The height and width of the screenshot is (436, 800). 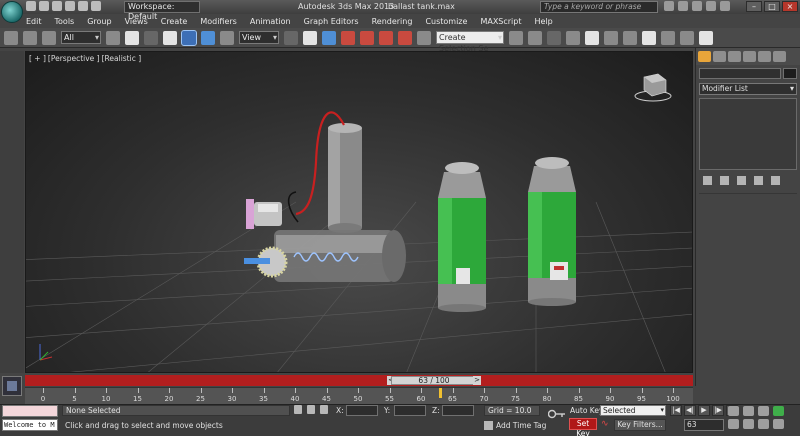 What do you see at coordinates (763, 411) in the screenshot?
I see `zoom-extents-icon` at bounding box center [763, 411].